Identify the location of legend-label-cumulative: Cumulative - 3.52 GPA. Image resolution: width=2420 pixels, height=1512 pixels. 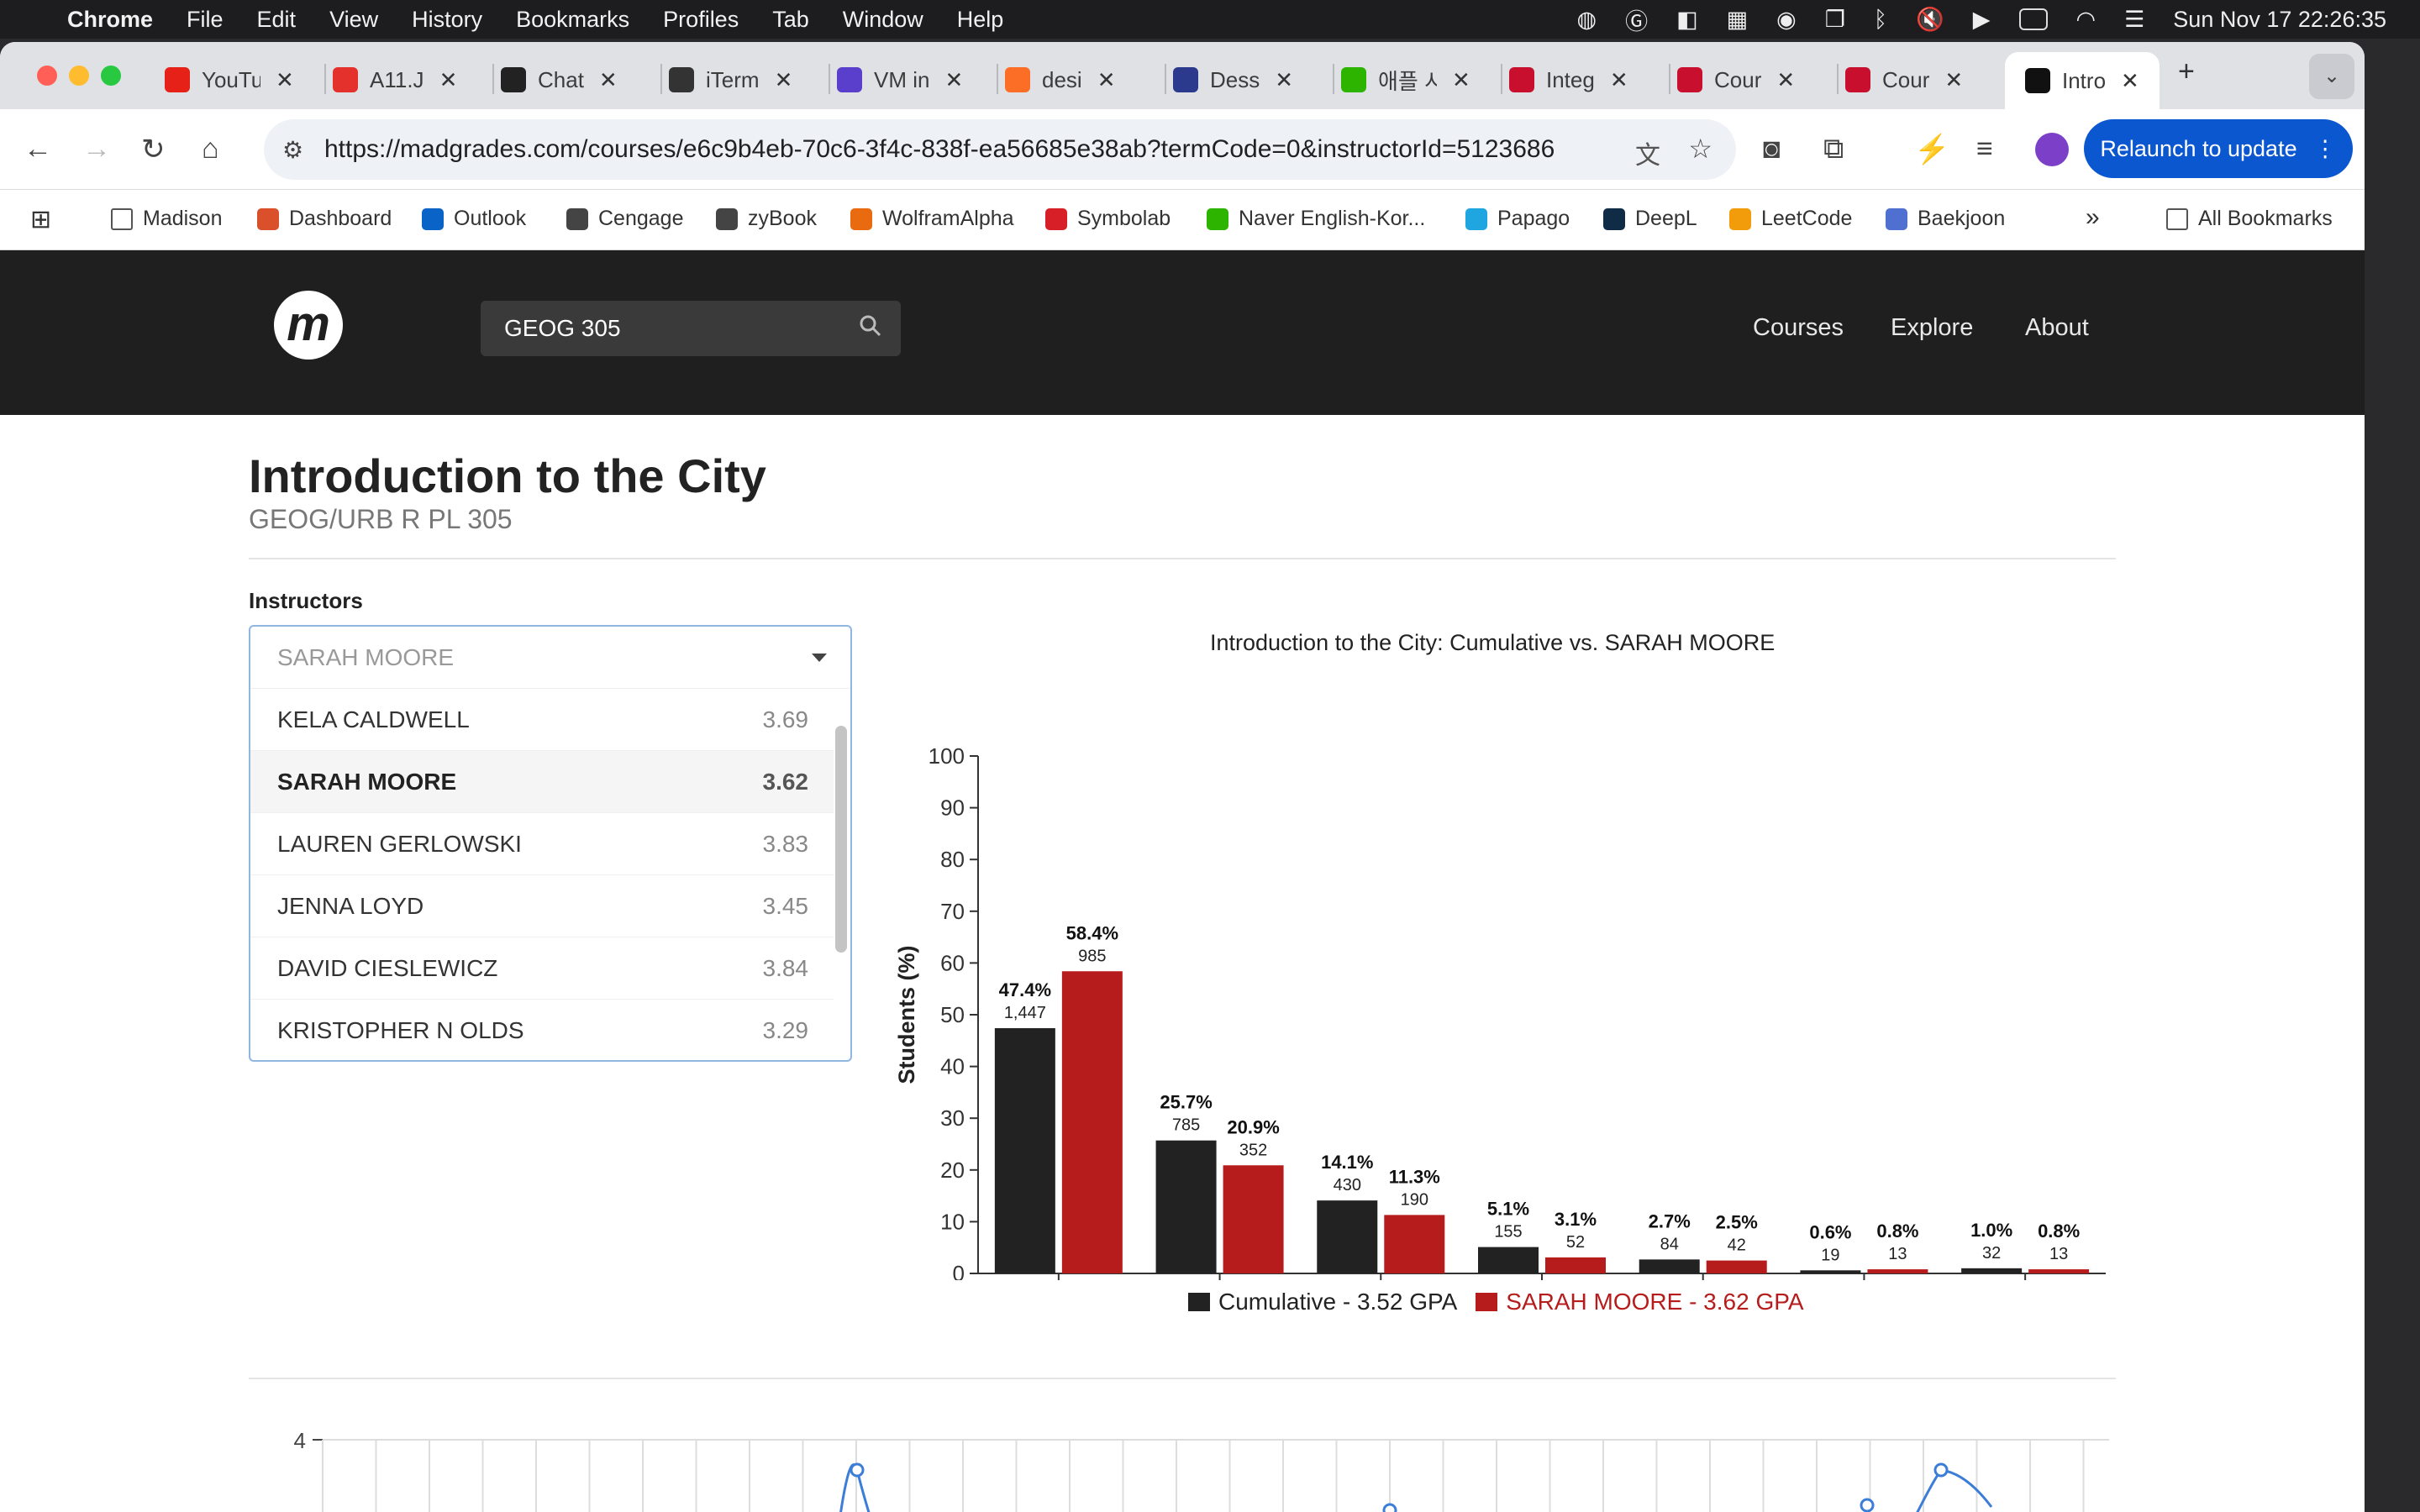
(1337, 1302).